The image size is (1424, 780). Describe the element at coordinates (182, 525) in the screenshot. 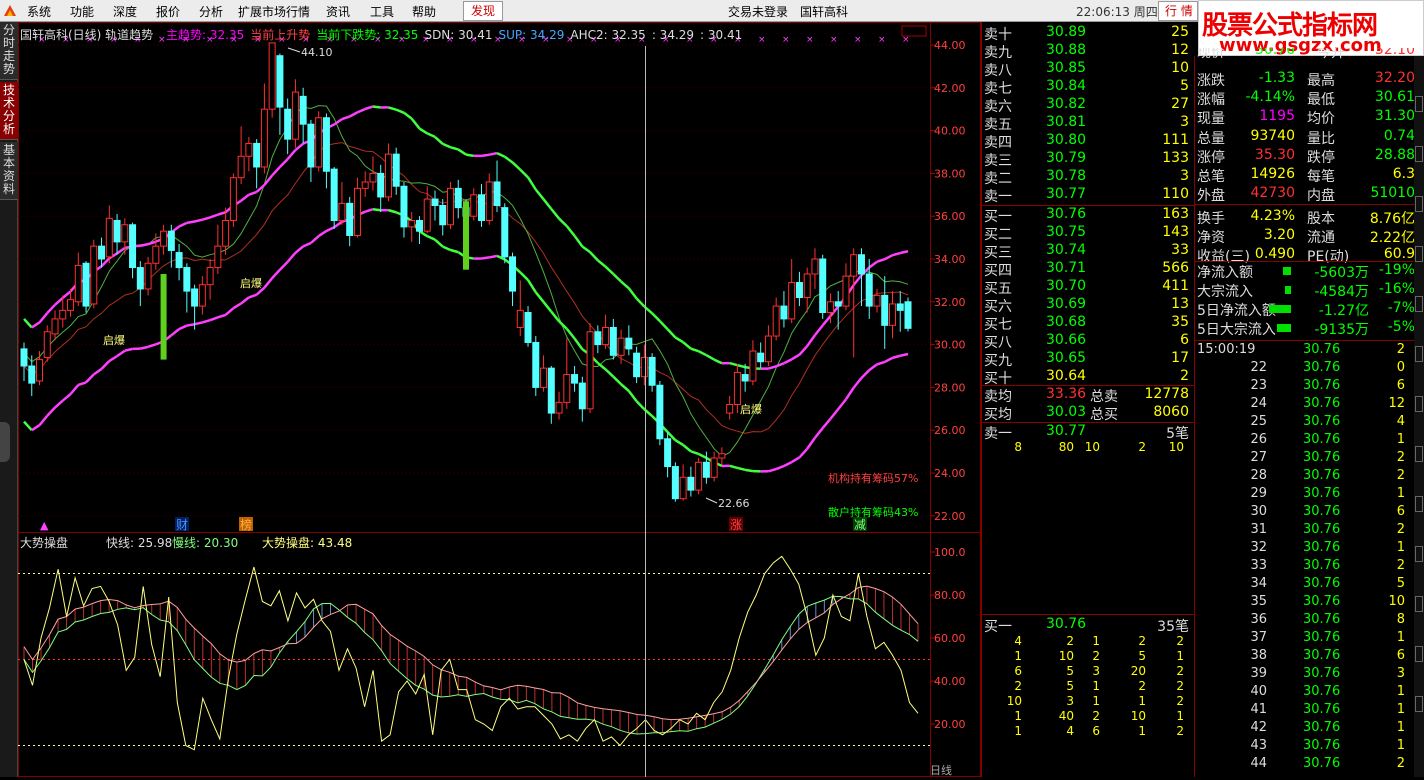

I see `event-marker: 财` at that location.